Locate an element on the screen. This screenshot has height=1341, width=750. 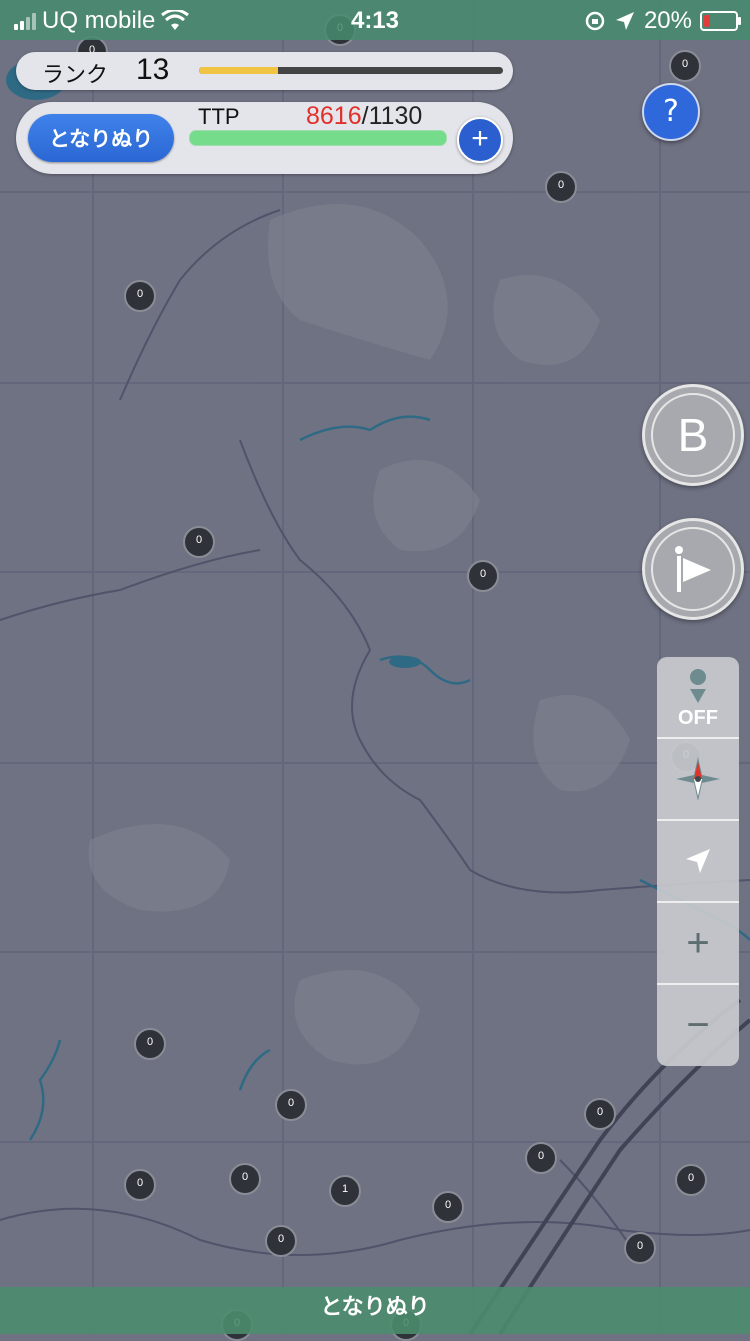
ttp-count: 8616/1130 is located at coordinates (364, 116).